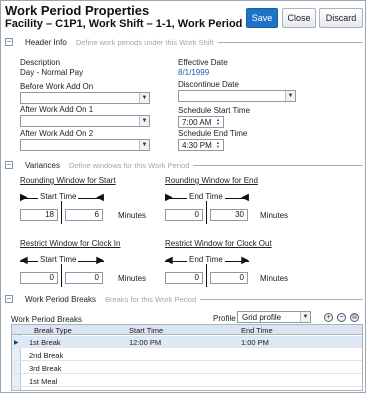 The height and width of the screenshot is (393, 366). I want to click on discontinue-date-label: Discontinue Date, so click(208, 84).